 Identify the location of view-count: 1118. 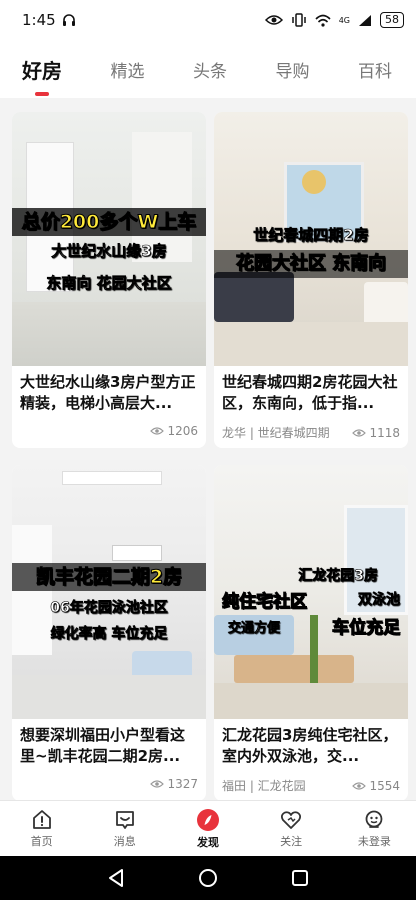
(384, 432).